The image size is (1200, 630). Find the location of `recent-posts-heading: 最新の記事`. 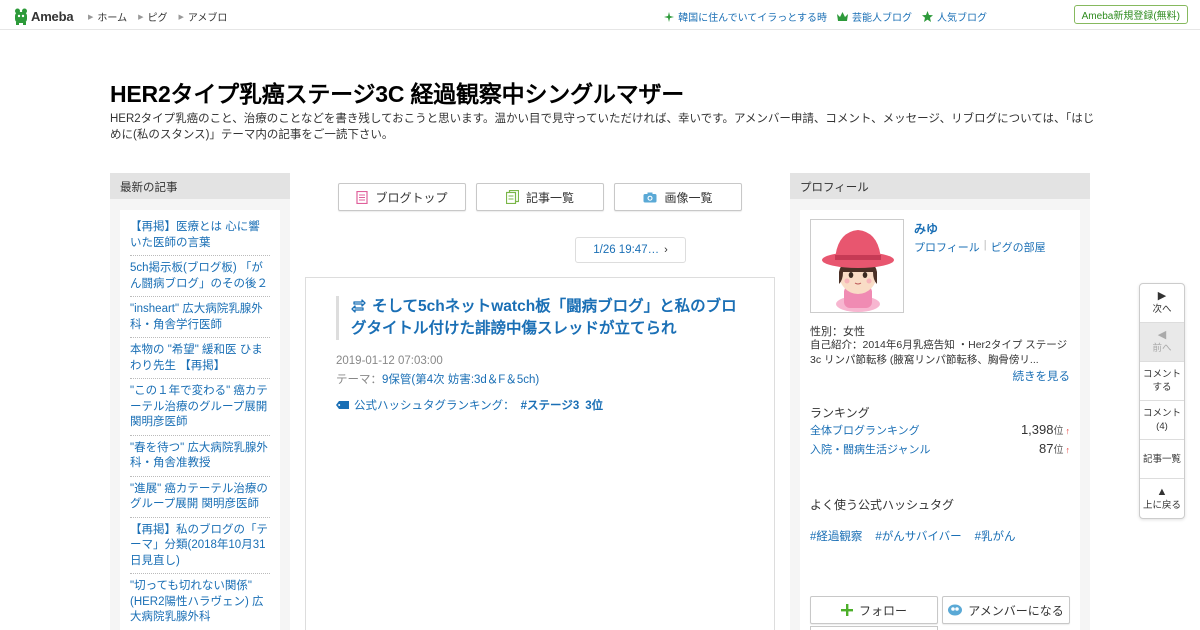

recent-posts-heading: 最新の記事 is located at coordinates (200, 186).